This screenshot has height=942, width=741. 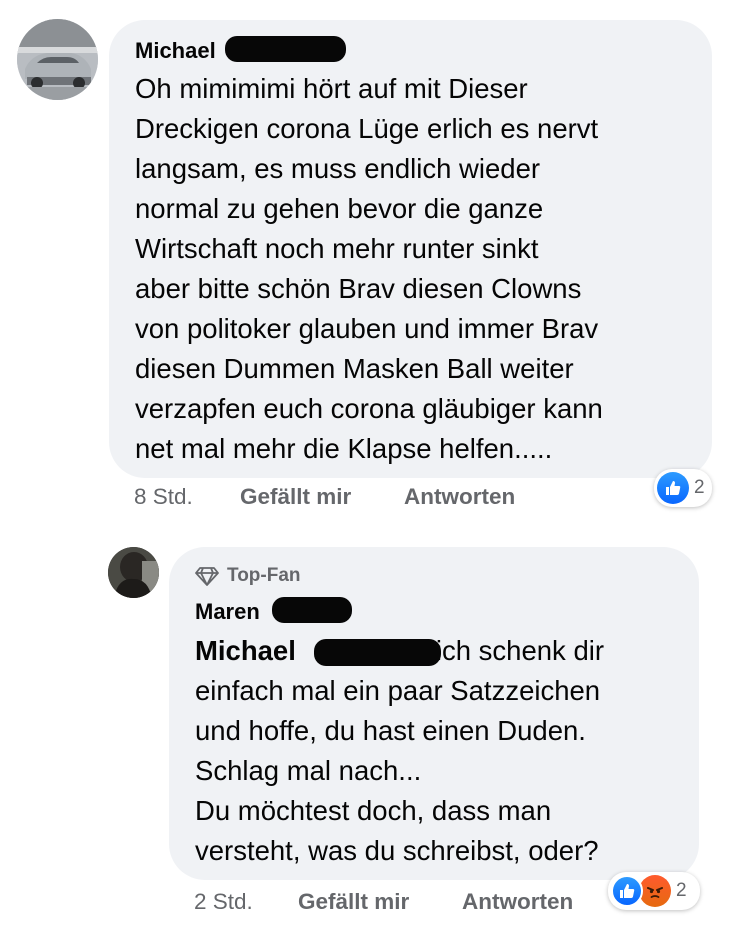 I want to click on angry-icon, so click(x=655, y=891).